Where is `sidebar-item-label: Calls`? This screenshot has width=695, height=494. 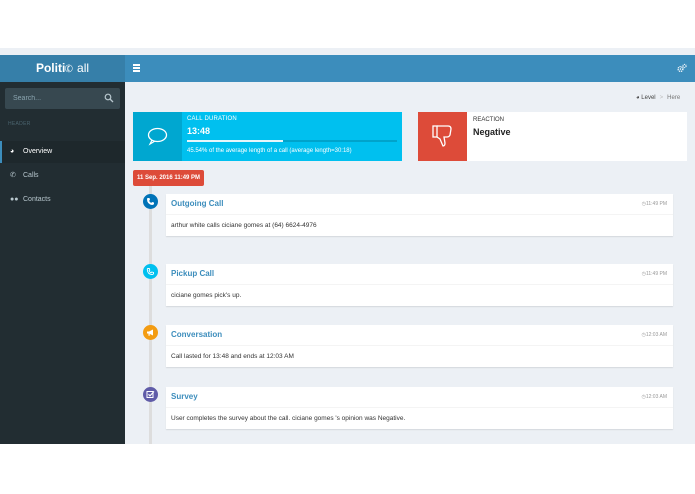 sidebar-item-label: Calls is located at coordinates (31, 175).